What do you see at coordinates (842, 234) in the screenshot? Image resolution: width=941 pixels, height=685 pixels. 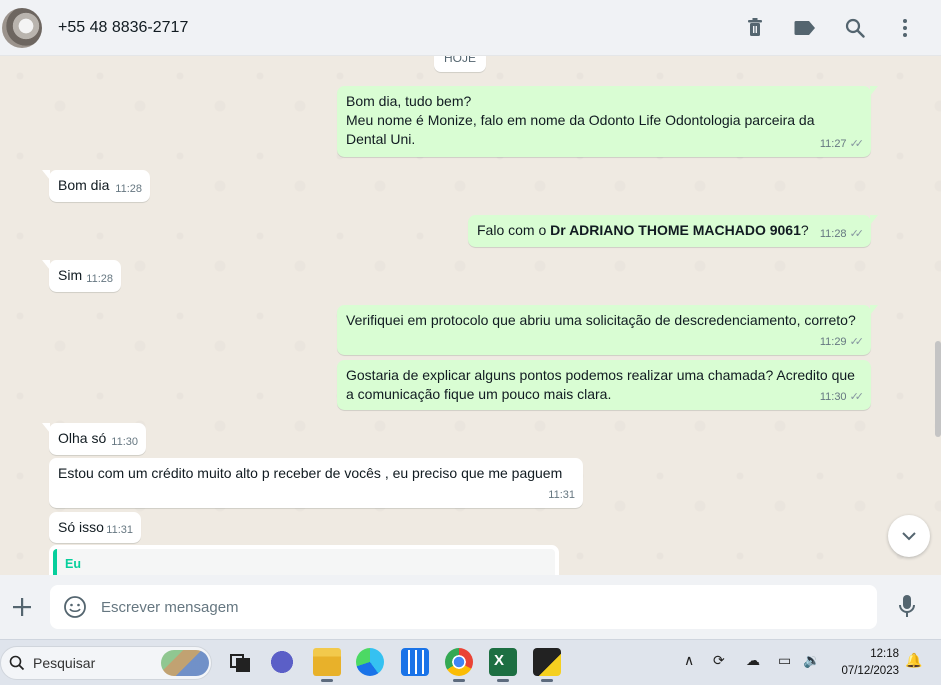 I see `message-meta: 11:28 ✓✓` at bounding box center [842, 234].